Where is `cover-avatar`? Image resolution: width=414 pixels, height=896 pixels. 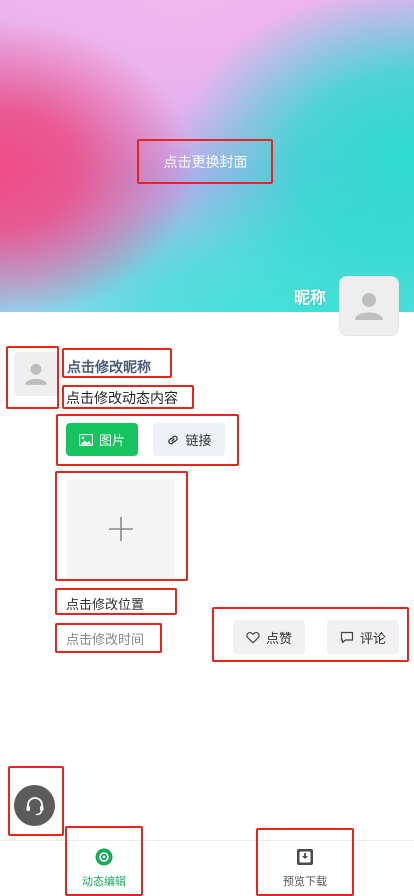
cover-avatar is located at coordinates (369, 306).